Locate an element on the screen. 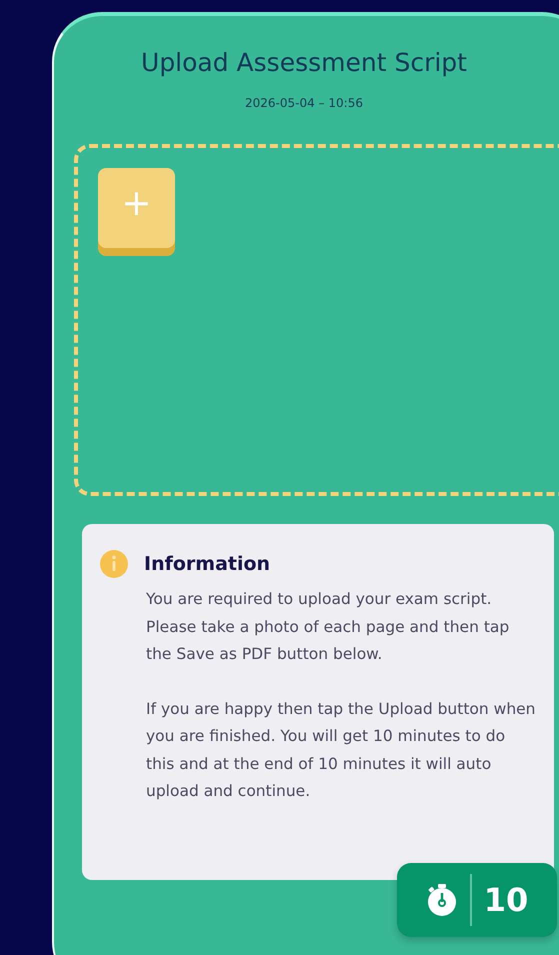 The height and width of the screenshot is (955, 559). info-paragraph: If you are happy then tap the Upload button when you are finished. You will get 10 minutes to do this and at the end of 10 minutes it will auto upload and continue. is located at coordinates (341, 750).